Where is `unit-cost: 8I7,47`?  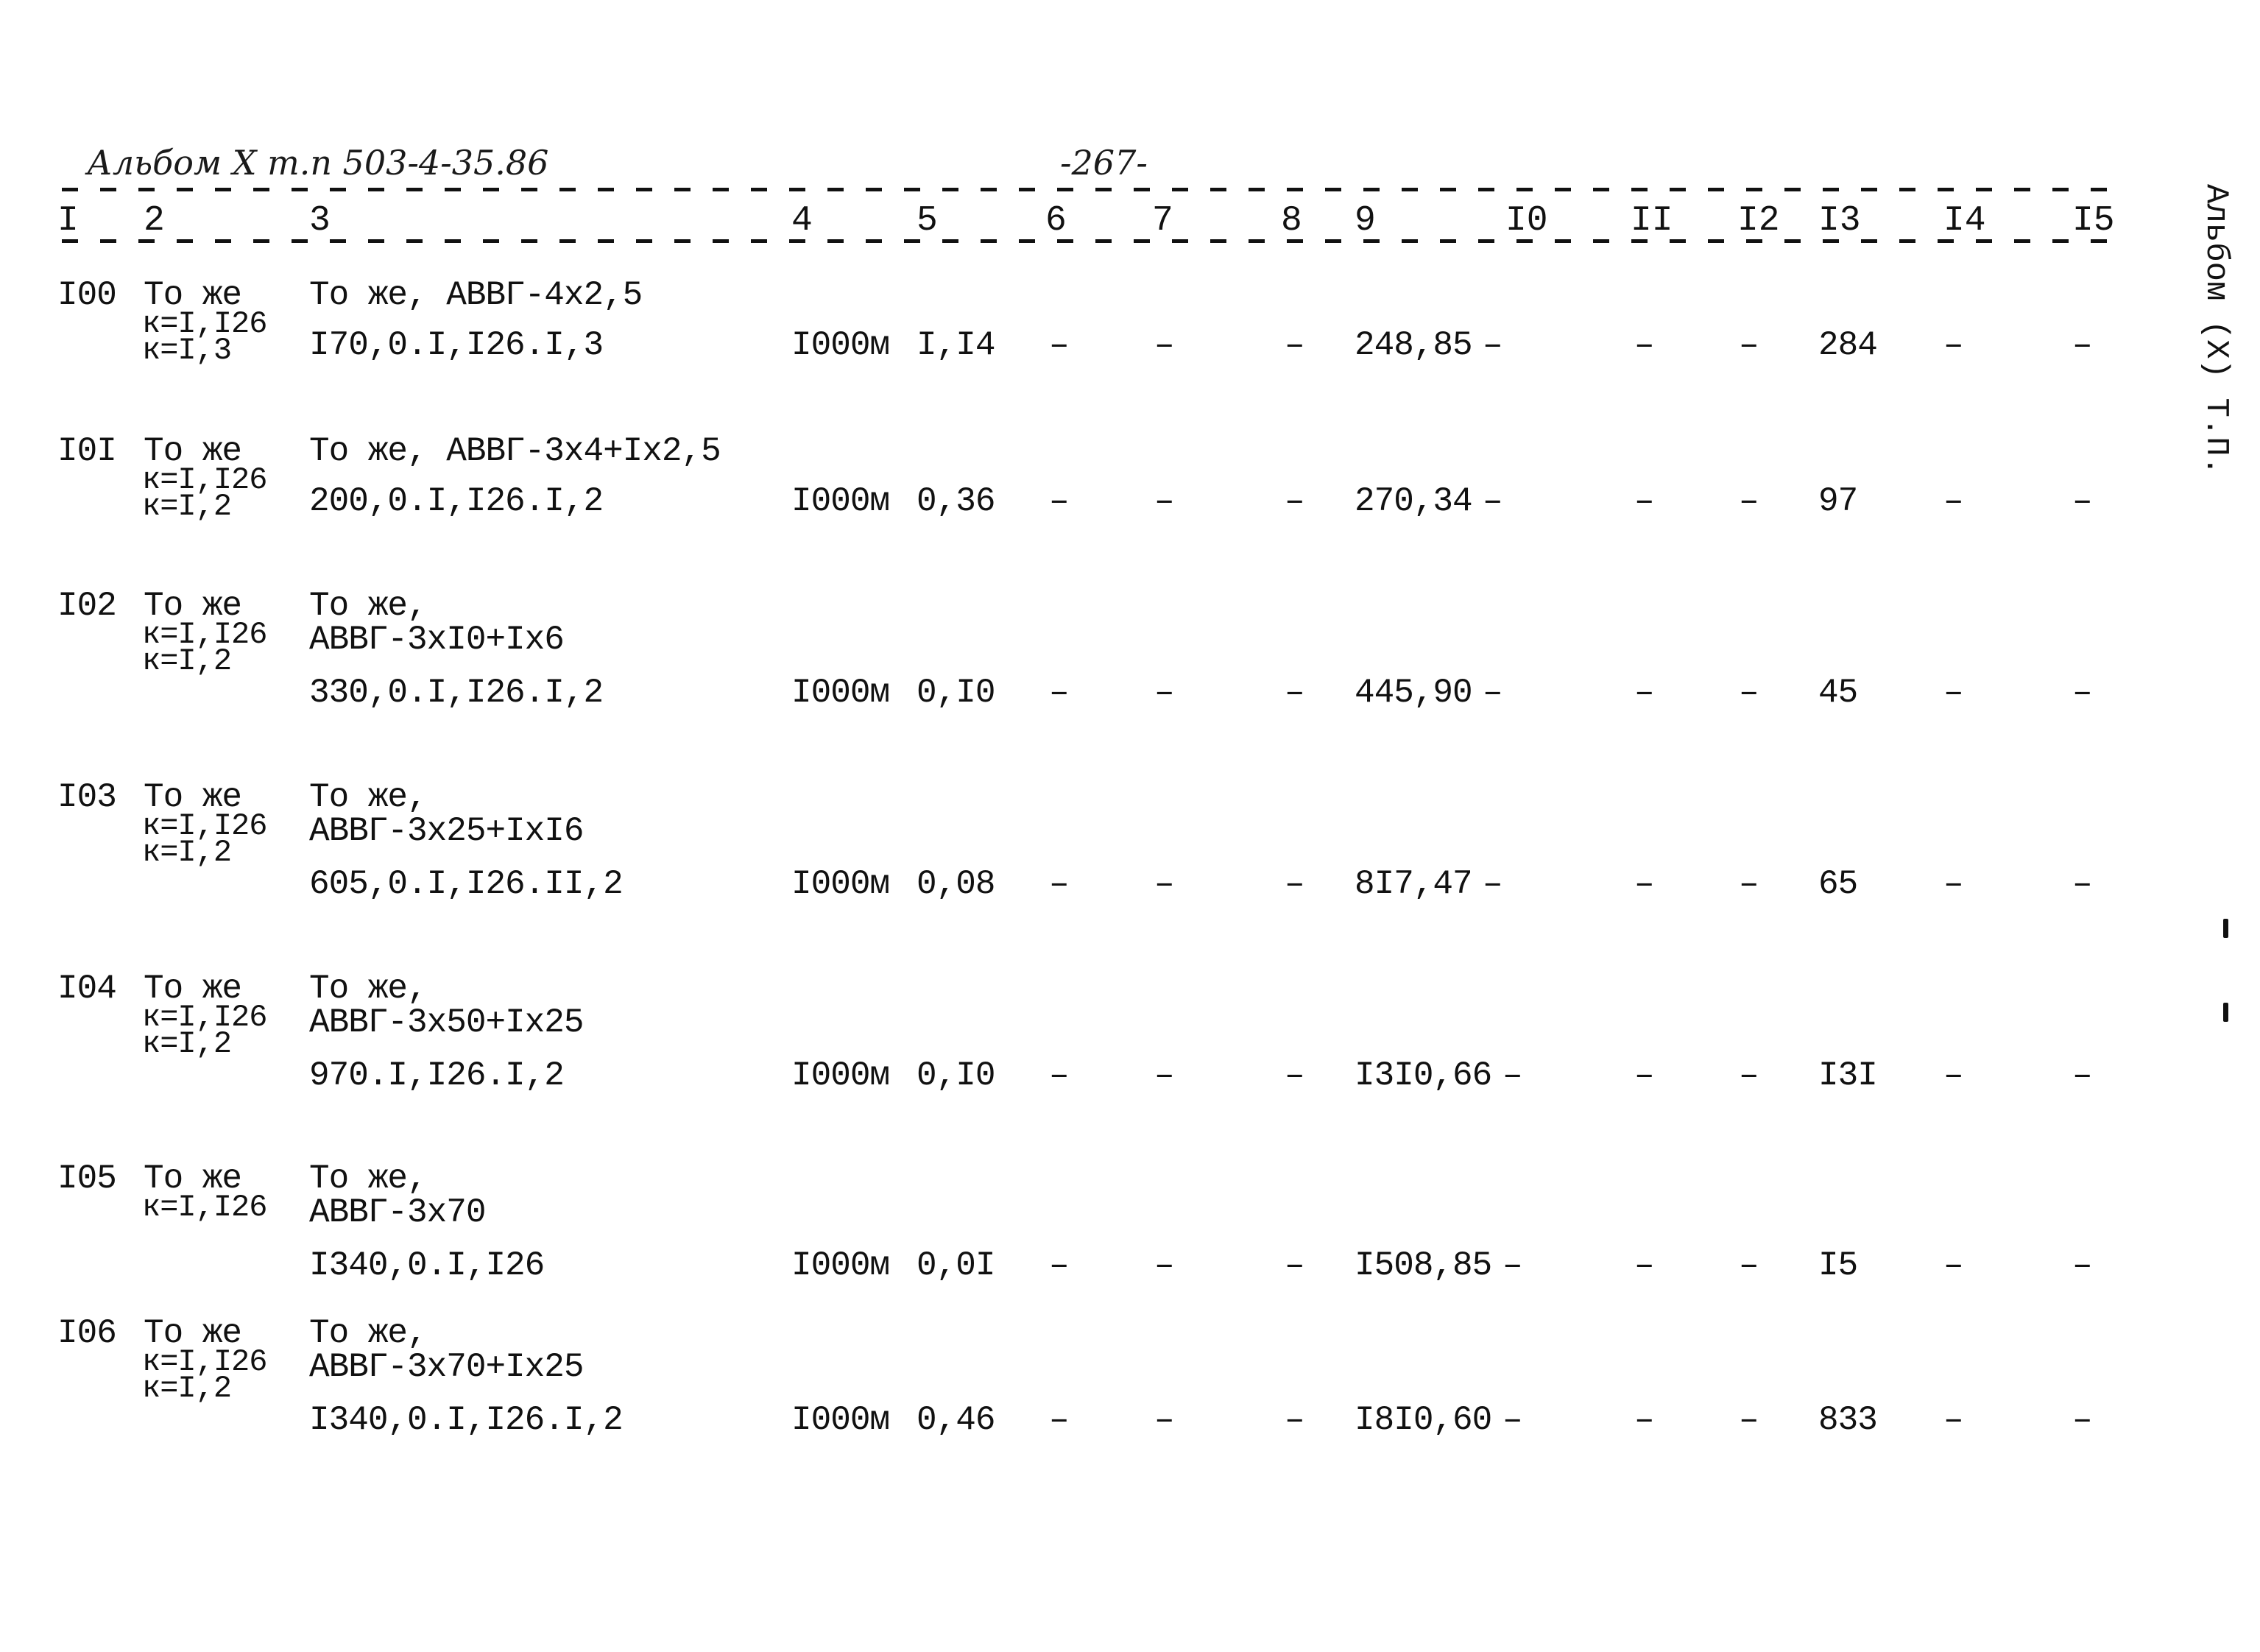
unit-cost: 8I7,47 is located at coordinates (1414, 884).